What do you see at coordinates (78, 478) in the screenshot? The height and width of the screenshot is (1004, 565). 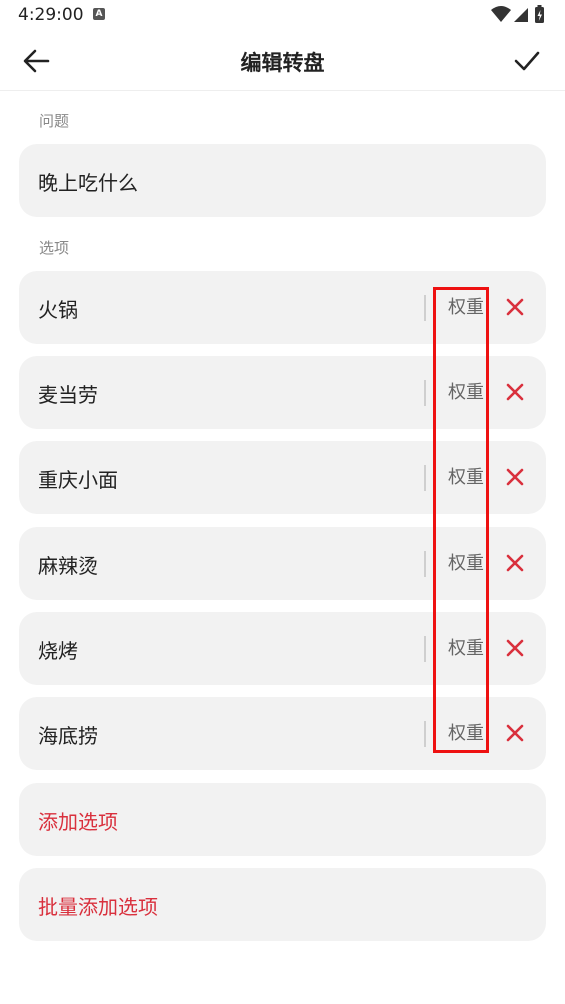 I see `option-name-input: 重庆小面` at bounding box center [78, 478].